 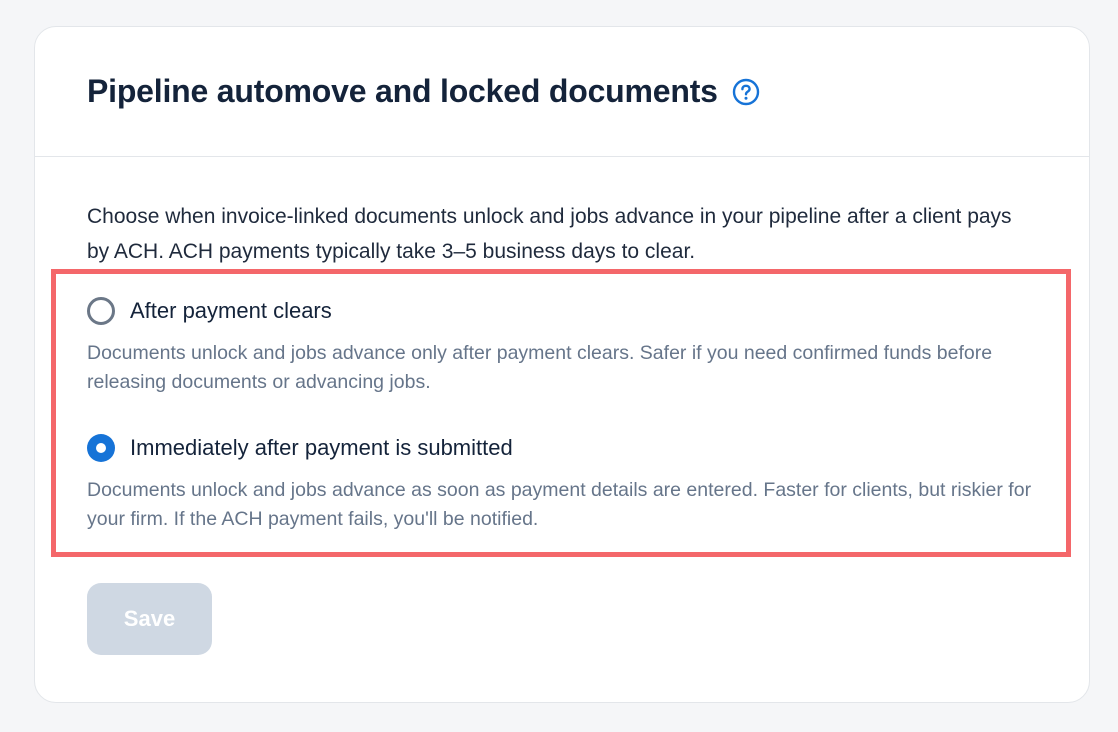 What do you see at coordinates (746, 92) in the screenshot?
I see `question-circle-icon` at bounding box center [746, 92].